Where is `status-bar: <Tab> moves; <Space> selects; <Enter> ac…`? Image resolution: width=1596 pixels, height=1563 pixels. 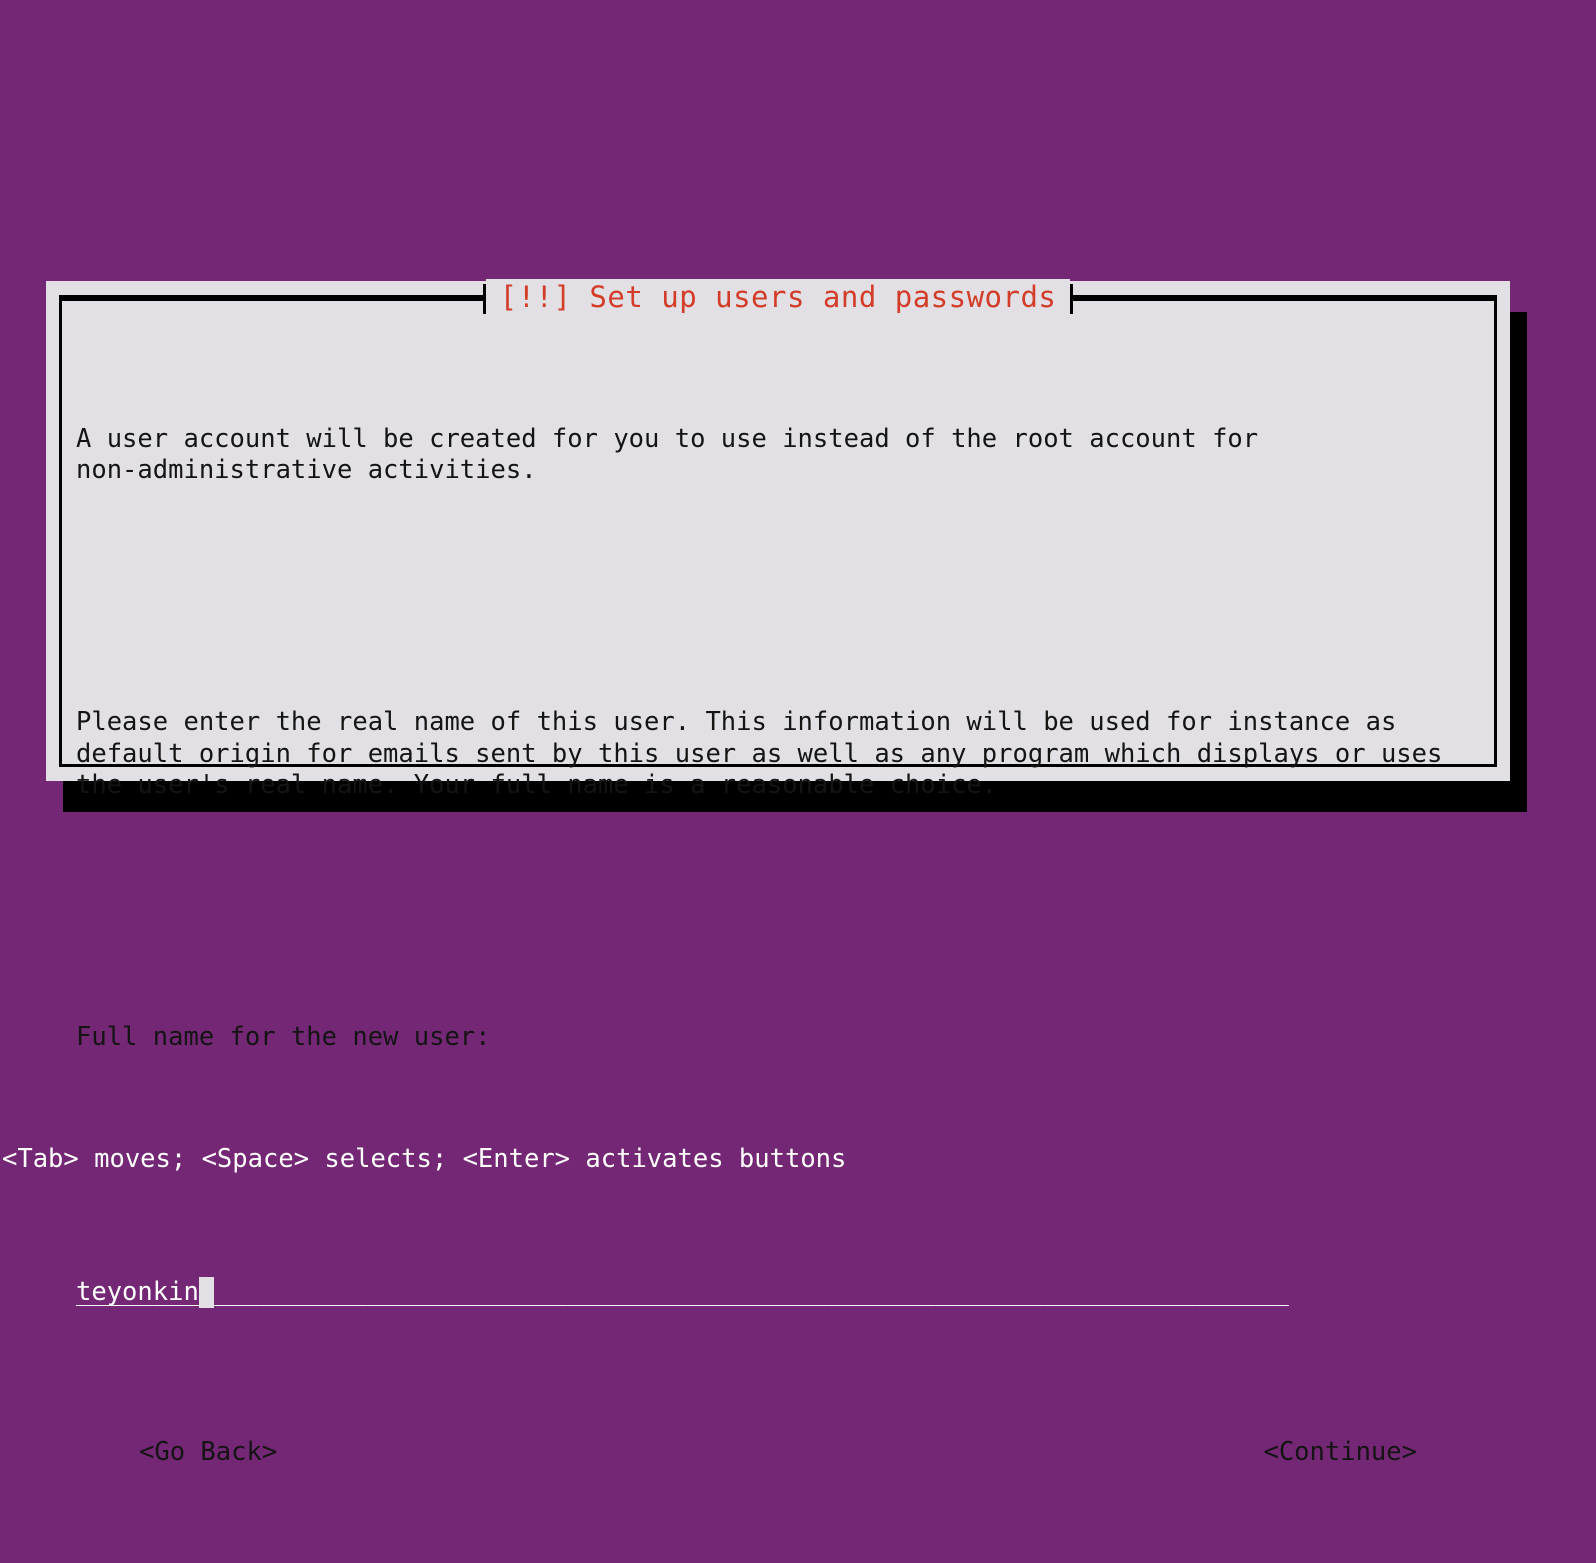
status-bar: <Tab> moves; <Space> selects; <Enter> ac… is located at coordinates (424, 1159).